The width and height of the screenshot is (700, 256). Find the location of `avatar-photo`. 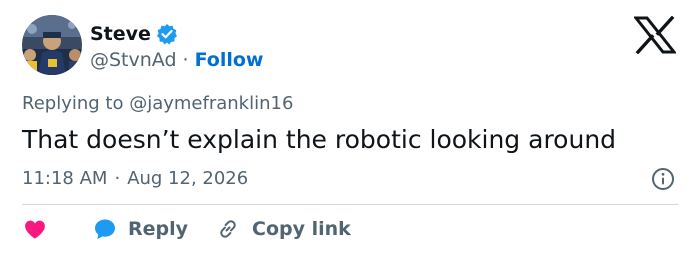

avatar-photo is located at coordinates (52, 45).